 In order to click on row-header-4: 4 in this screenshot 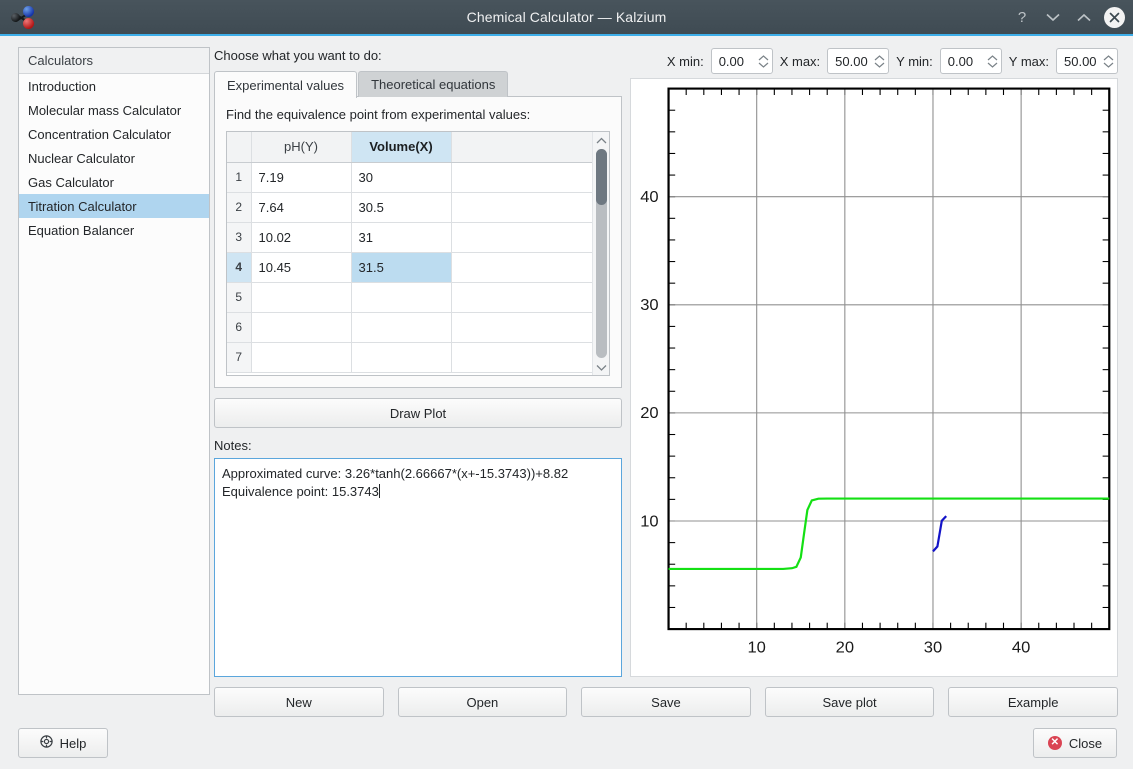, I will do `click(239, 267)`.